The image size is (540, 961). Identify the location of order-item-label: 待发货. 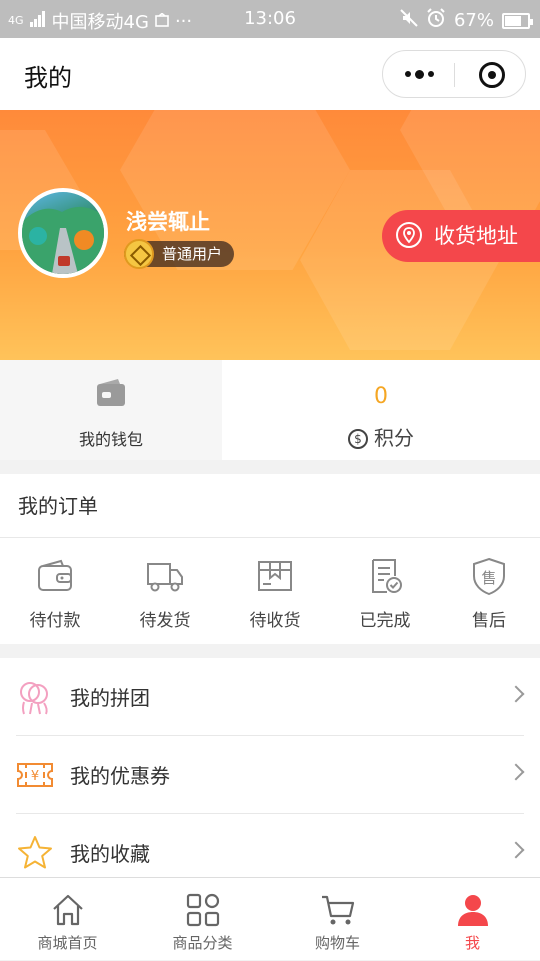
(165, 621).